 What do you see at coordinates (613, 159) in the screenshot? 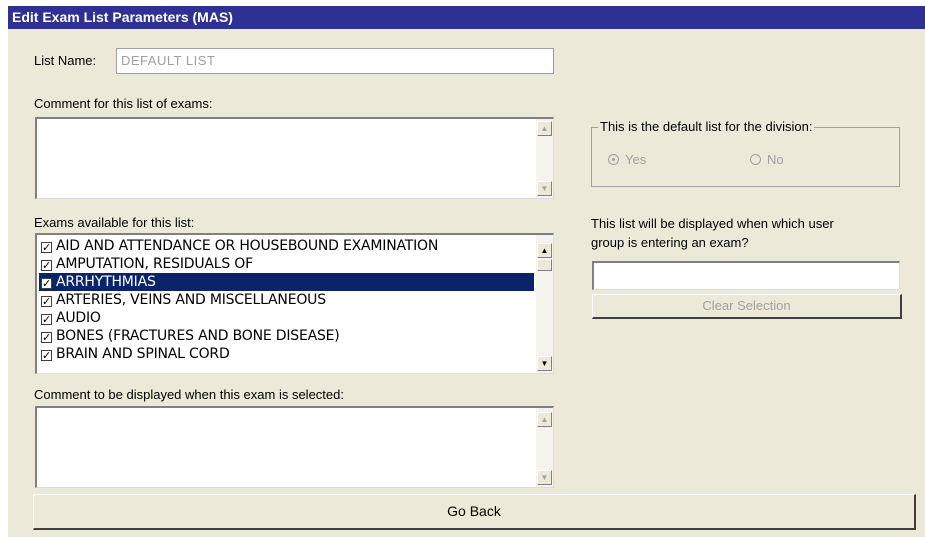
I see `radio-selected-icon` at bounding box center [613, 159].